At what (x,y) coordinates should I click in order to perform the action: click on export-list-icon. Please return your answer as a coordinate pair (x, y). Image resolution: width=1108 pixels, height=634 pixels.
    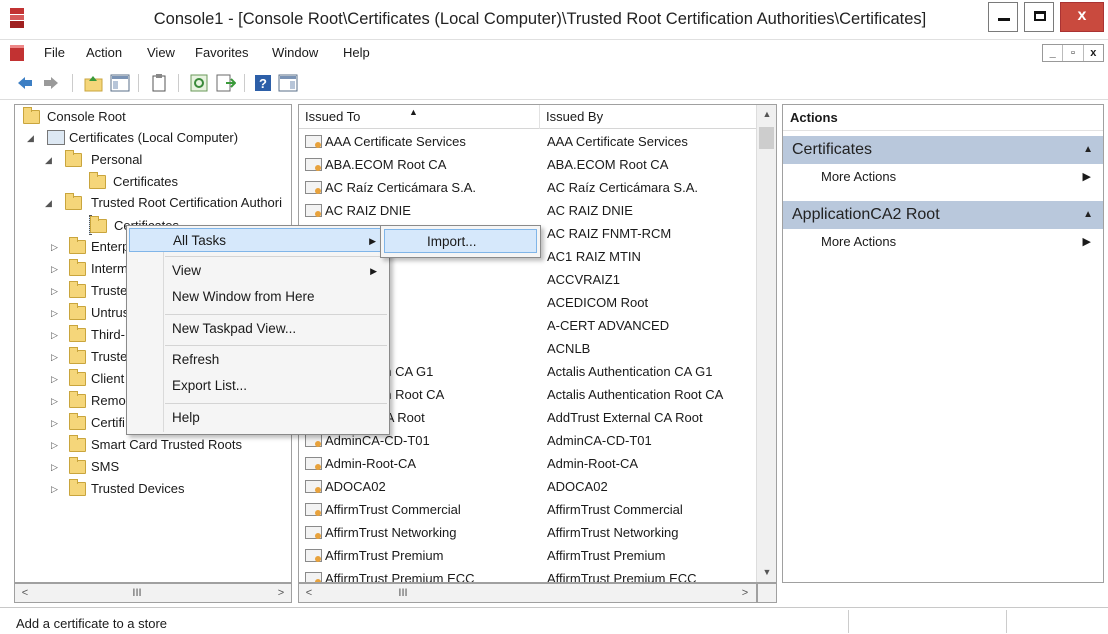
    Looking at the image, I should click on (226, 83).